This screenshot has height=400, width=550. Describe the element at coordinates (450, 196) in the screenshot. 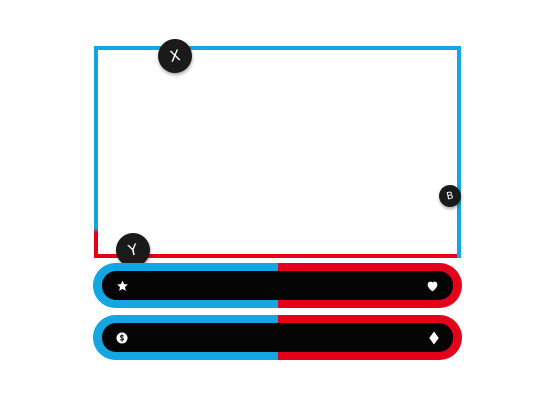

I see `b-button-label: B` at that location.